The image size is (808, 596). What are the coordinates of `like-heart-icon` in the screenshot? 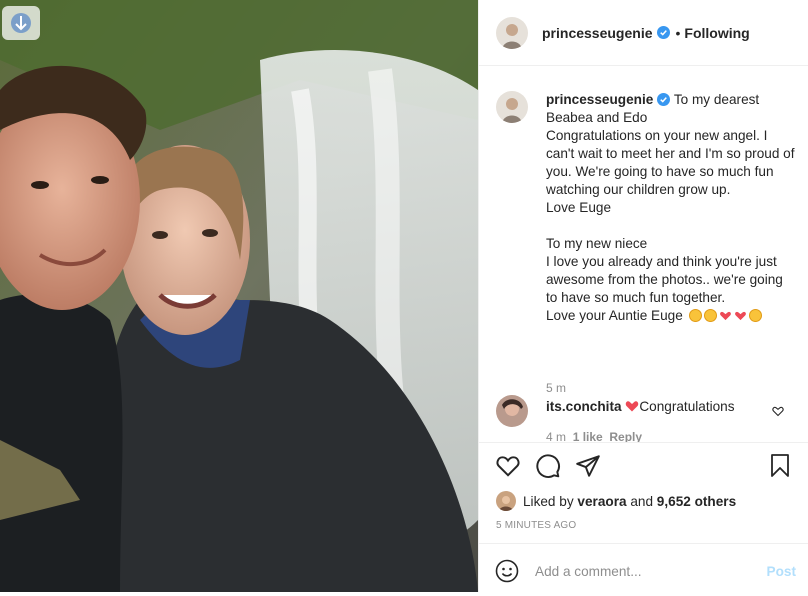 It's located at (508, 466).